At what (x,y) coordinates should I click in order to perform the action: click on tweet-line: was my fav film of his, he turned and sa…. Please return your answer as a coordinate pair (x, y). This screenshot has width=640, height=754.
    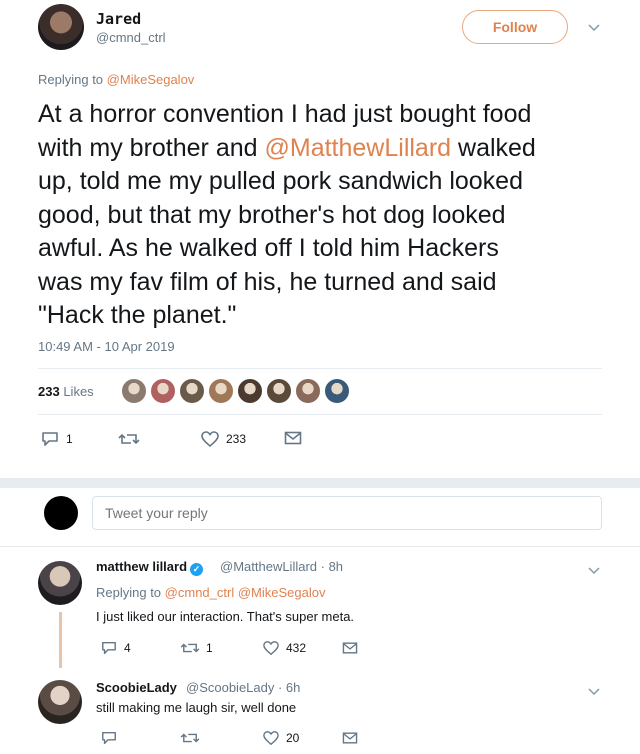
    Looking at the image, I should click on (267, 281).